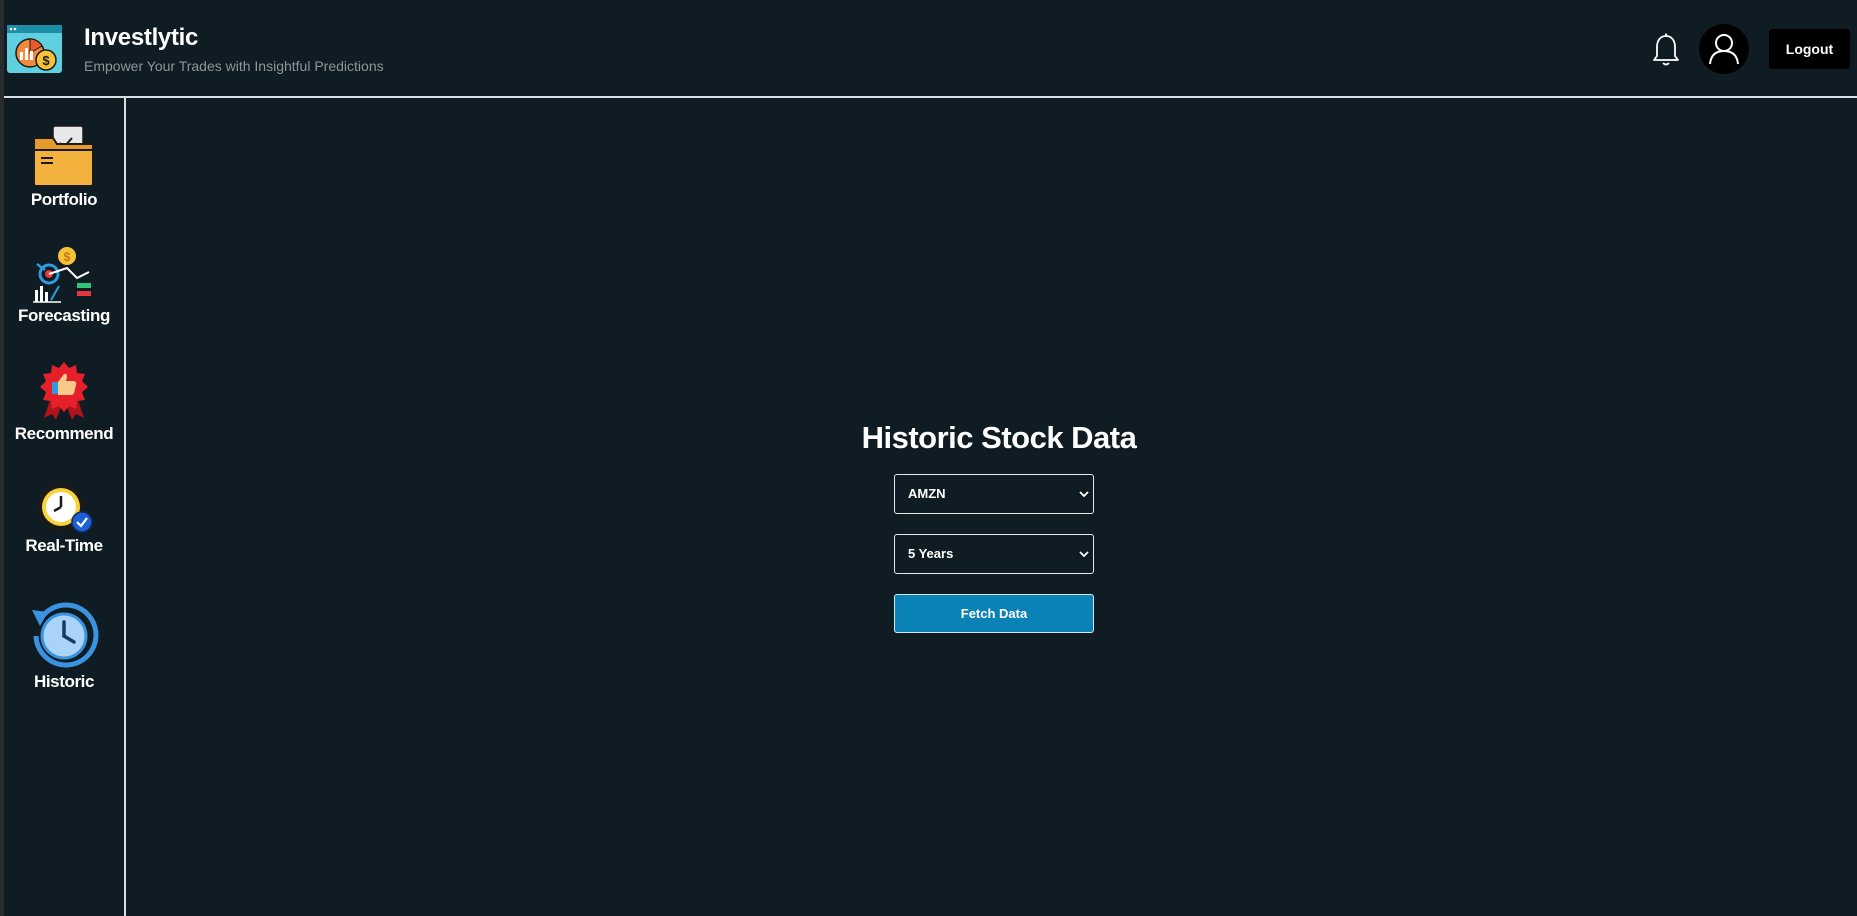 This screenshot has width=1857, height=916. I want to click on sidebar-item-label: Recommend, so click(64, 433).